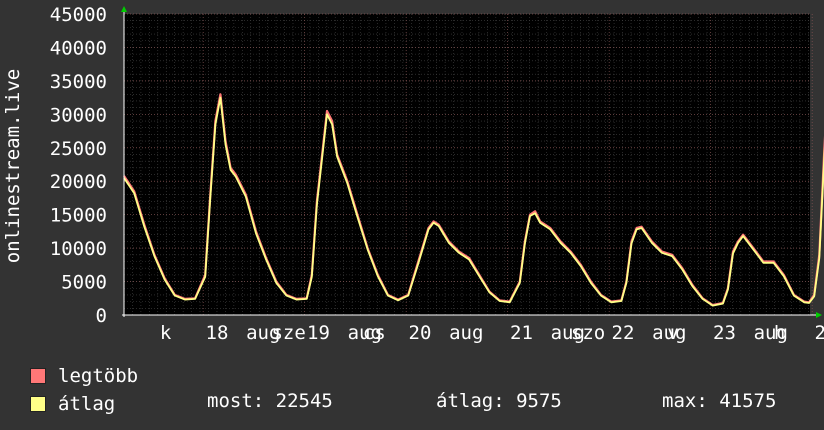 The image size is (824, 430). Describe the element at coordinates (78, 149) in the screenshot. I see `y-tick-label: 25000` at that location.